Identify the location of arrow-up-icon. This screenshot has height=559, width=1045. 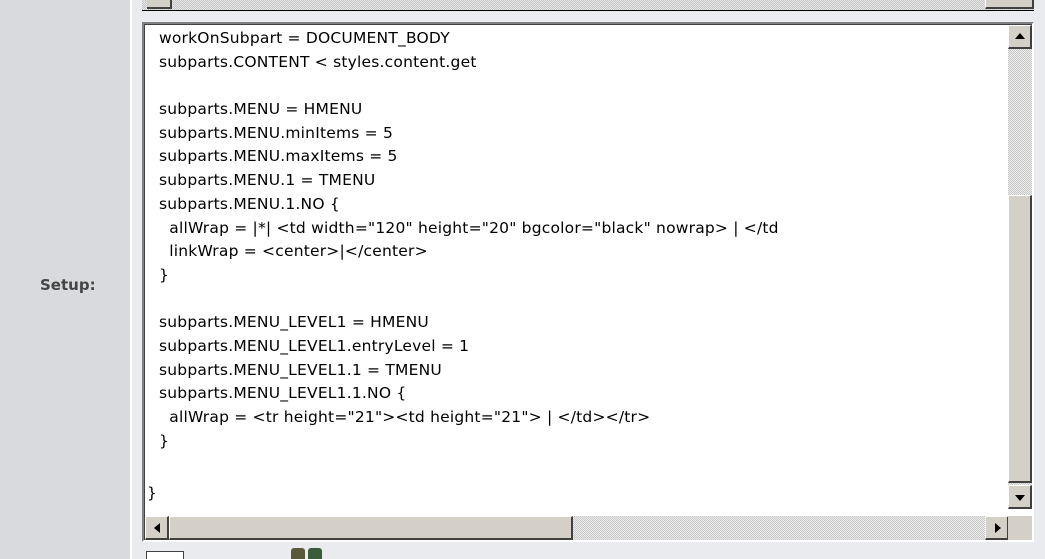
(1019, 35).